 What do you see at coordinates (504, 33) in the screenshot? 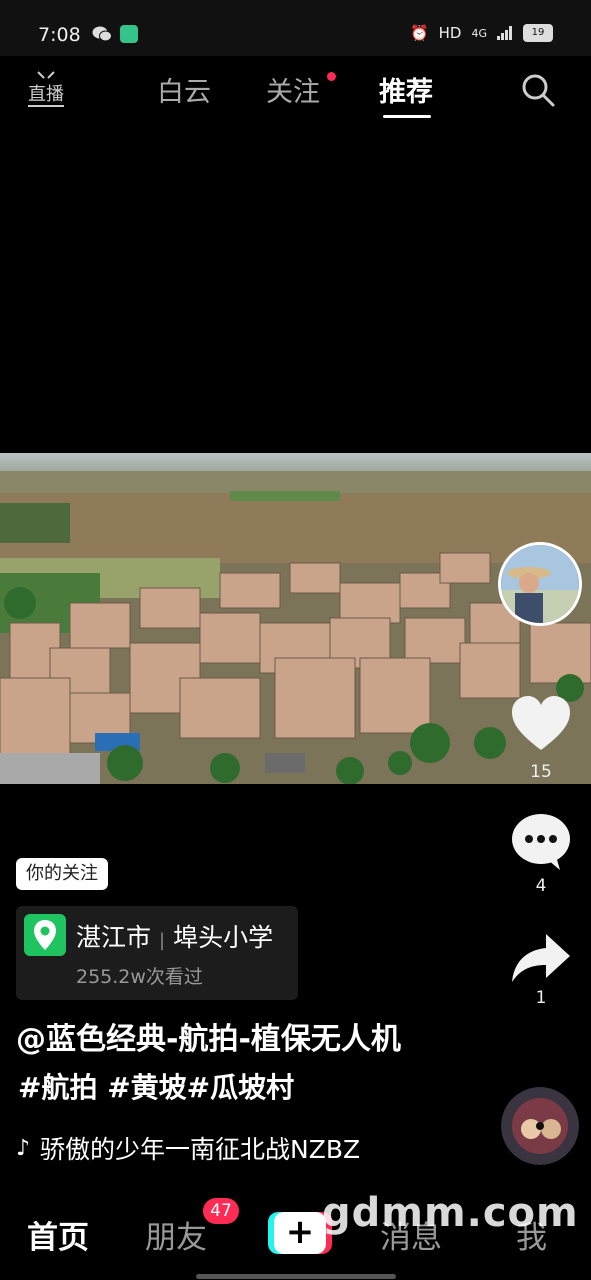
I see `signal-bars-icon` at bounding box center [504, 33].